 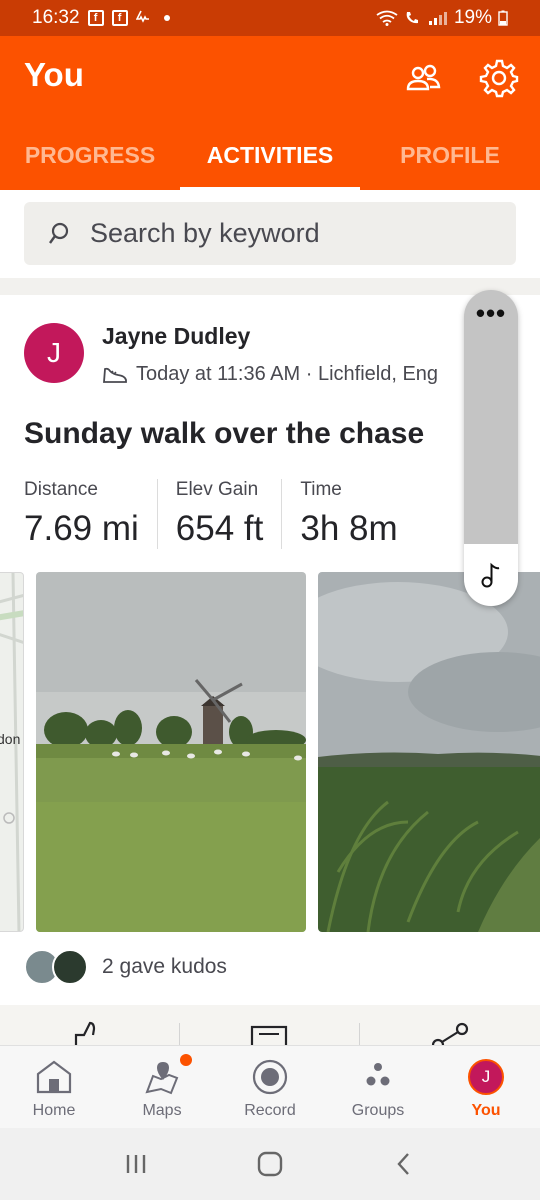 What do you see at coordinates (450, 1033) in the screenshot?
I see `share-icon` at bounding box center [450, 1033].